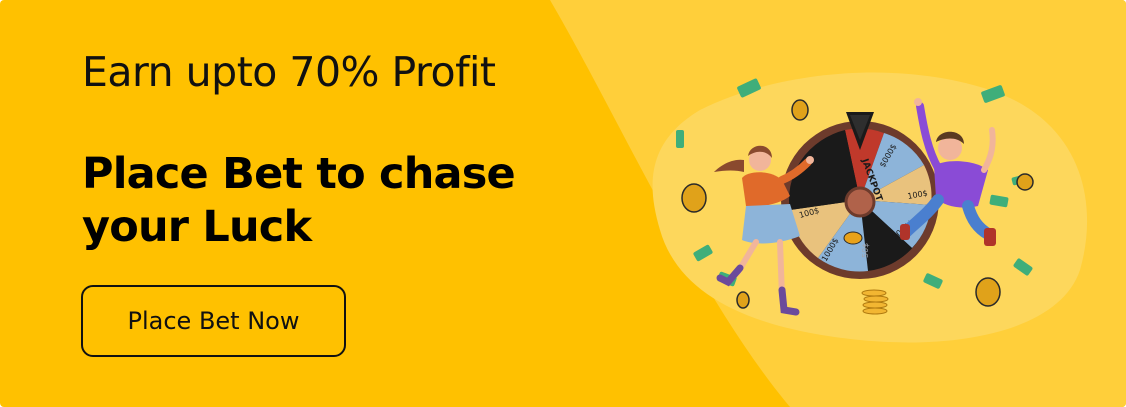 Image resolution: width=1126 pixels, height=407 pixels. Describe the element at coordinates (299, 200) in the screenshot. I see `headline-title: Place Bet to chase your Luck` at that location.